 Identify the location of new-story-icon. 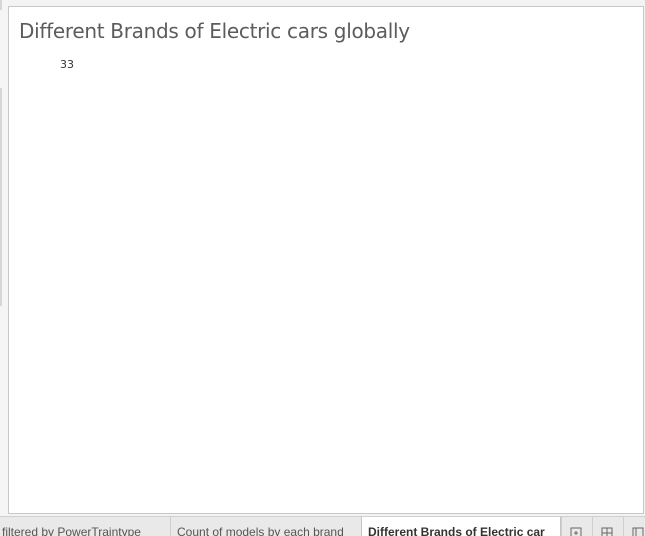
(638, 531).